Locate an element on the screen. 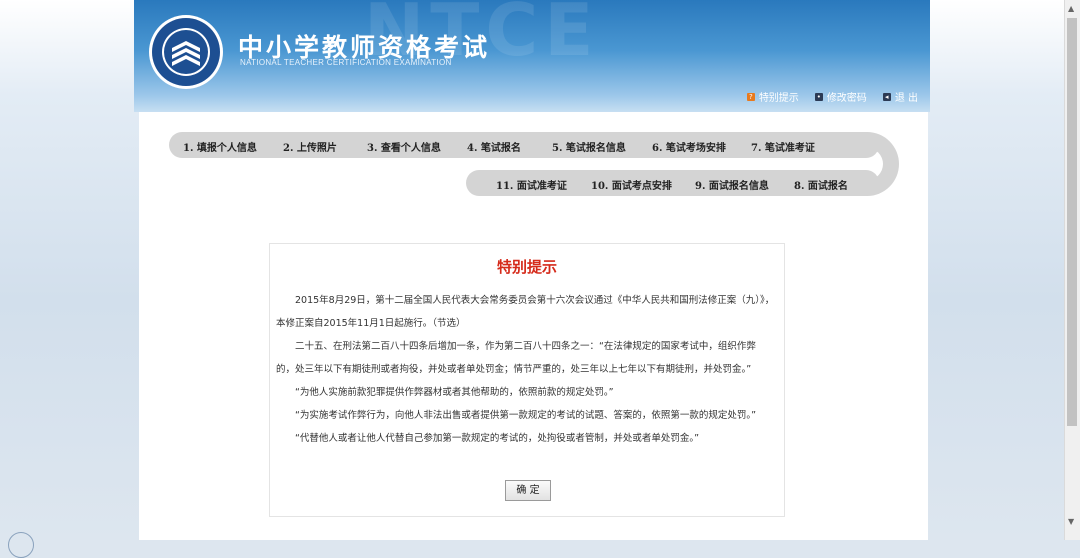  scroll-up-icon: ▲ is located at coordinates (1071, 8).